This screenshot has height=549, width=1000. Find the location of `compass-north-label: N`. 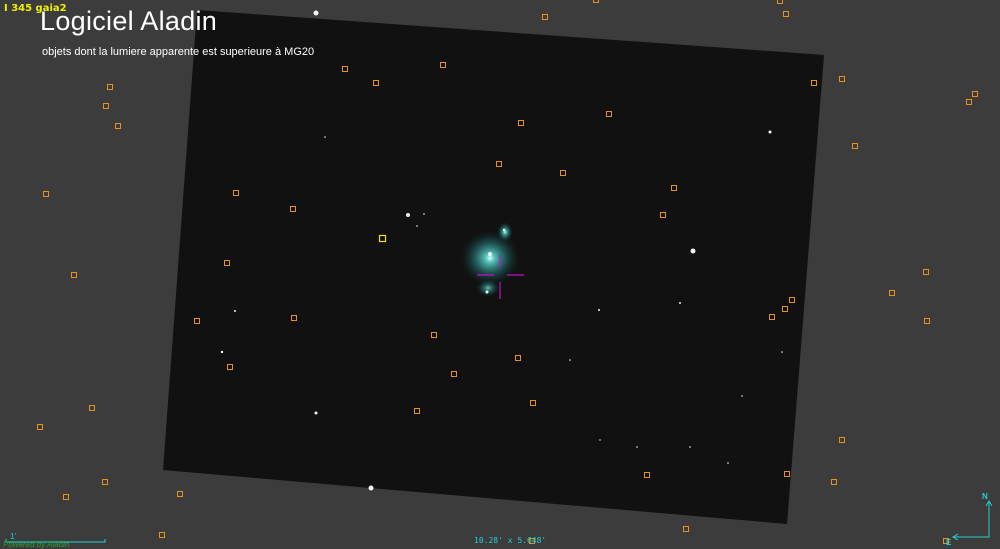

compass-north-label: N is located at coordinates (985, 496).